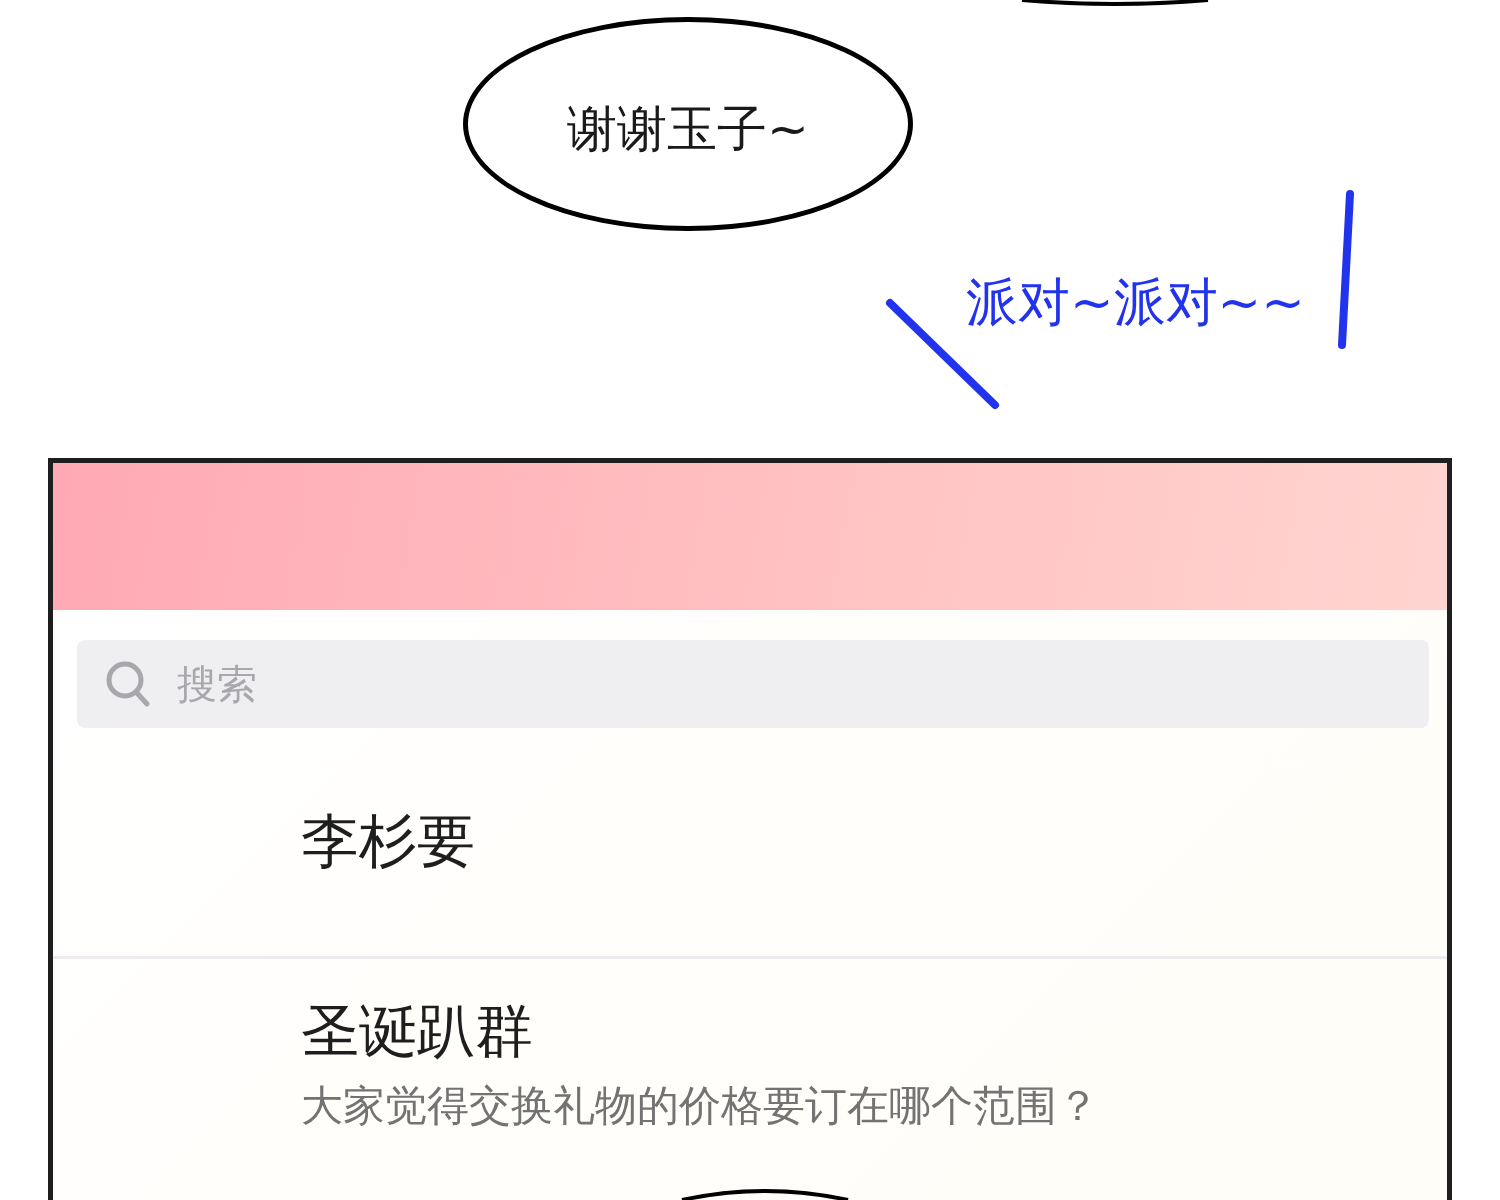  I want to click on sound-effect-text: 派对~派对~~, so click(1135, 302).